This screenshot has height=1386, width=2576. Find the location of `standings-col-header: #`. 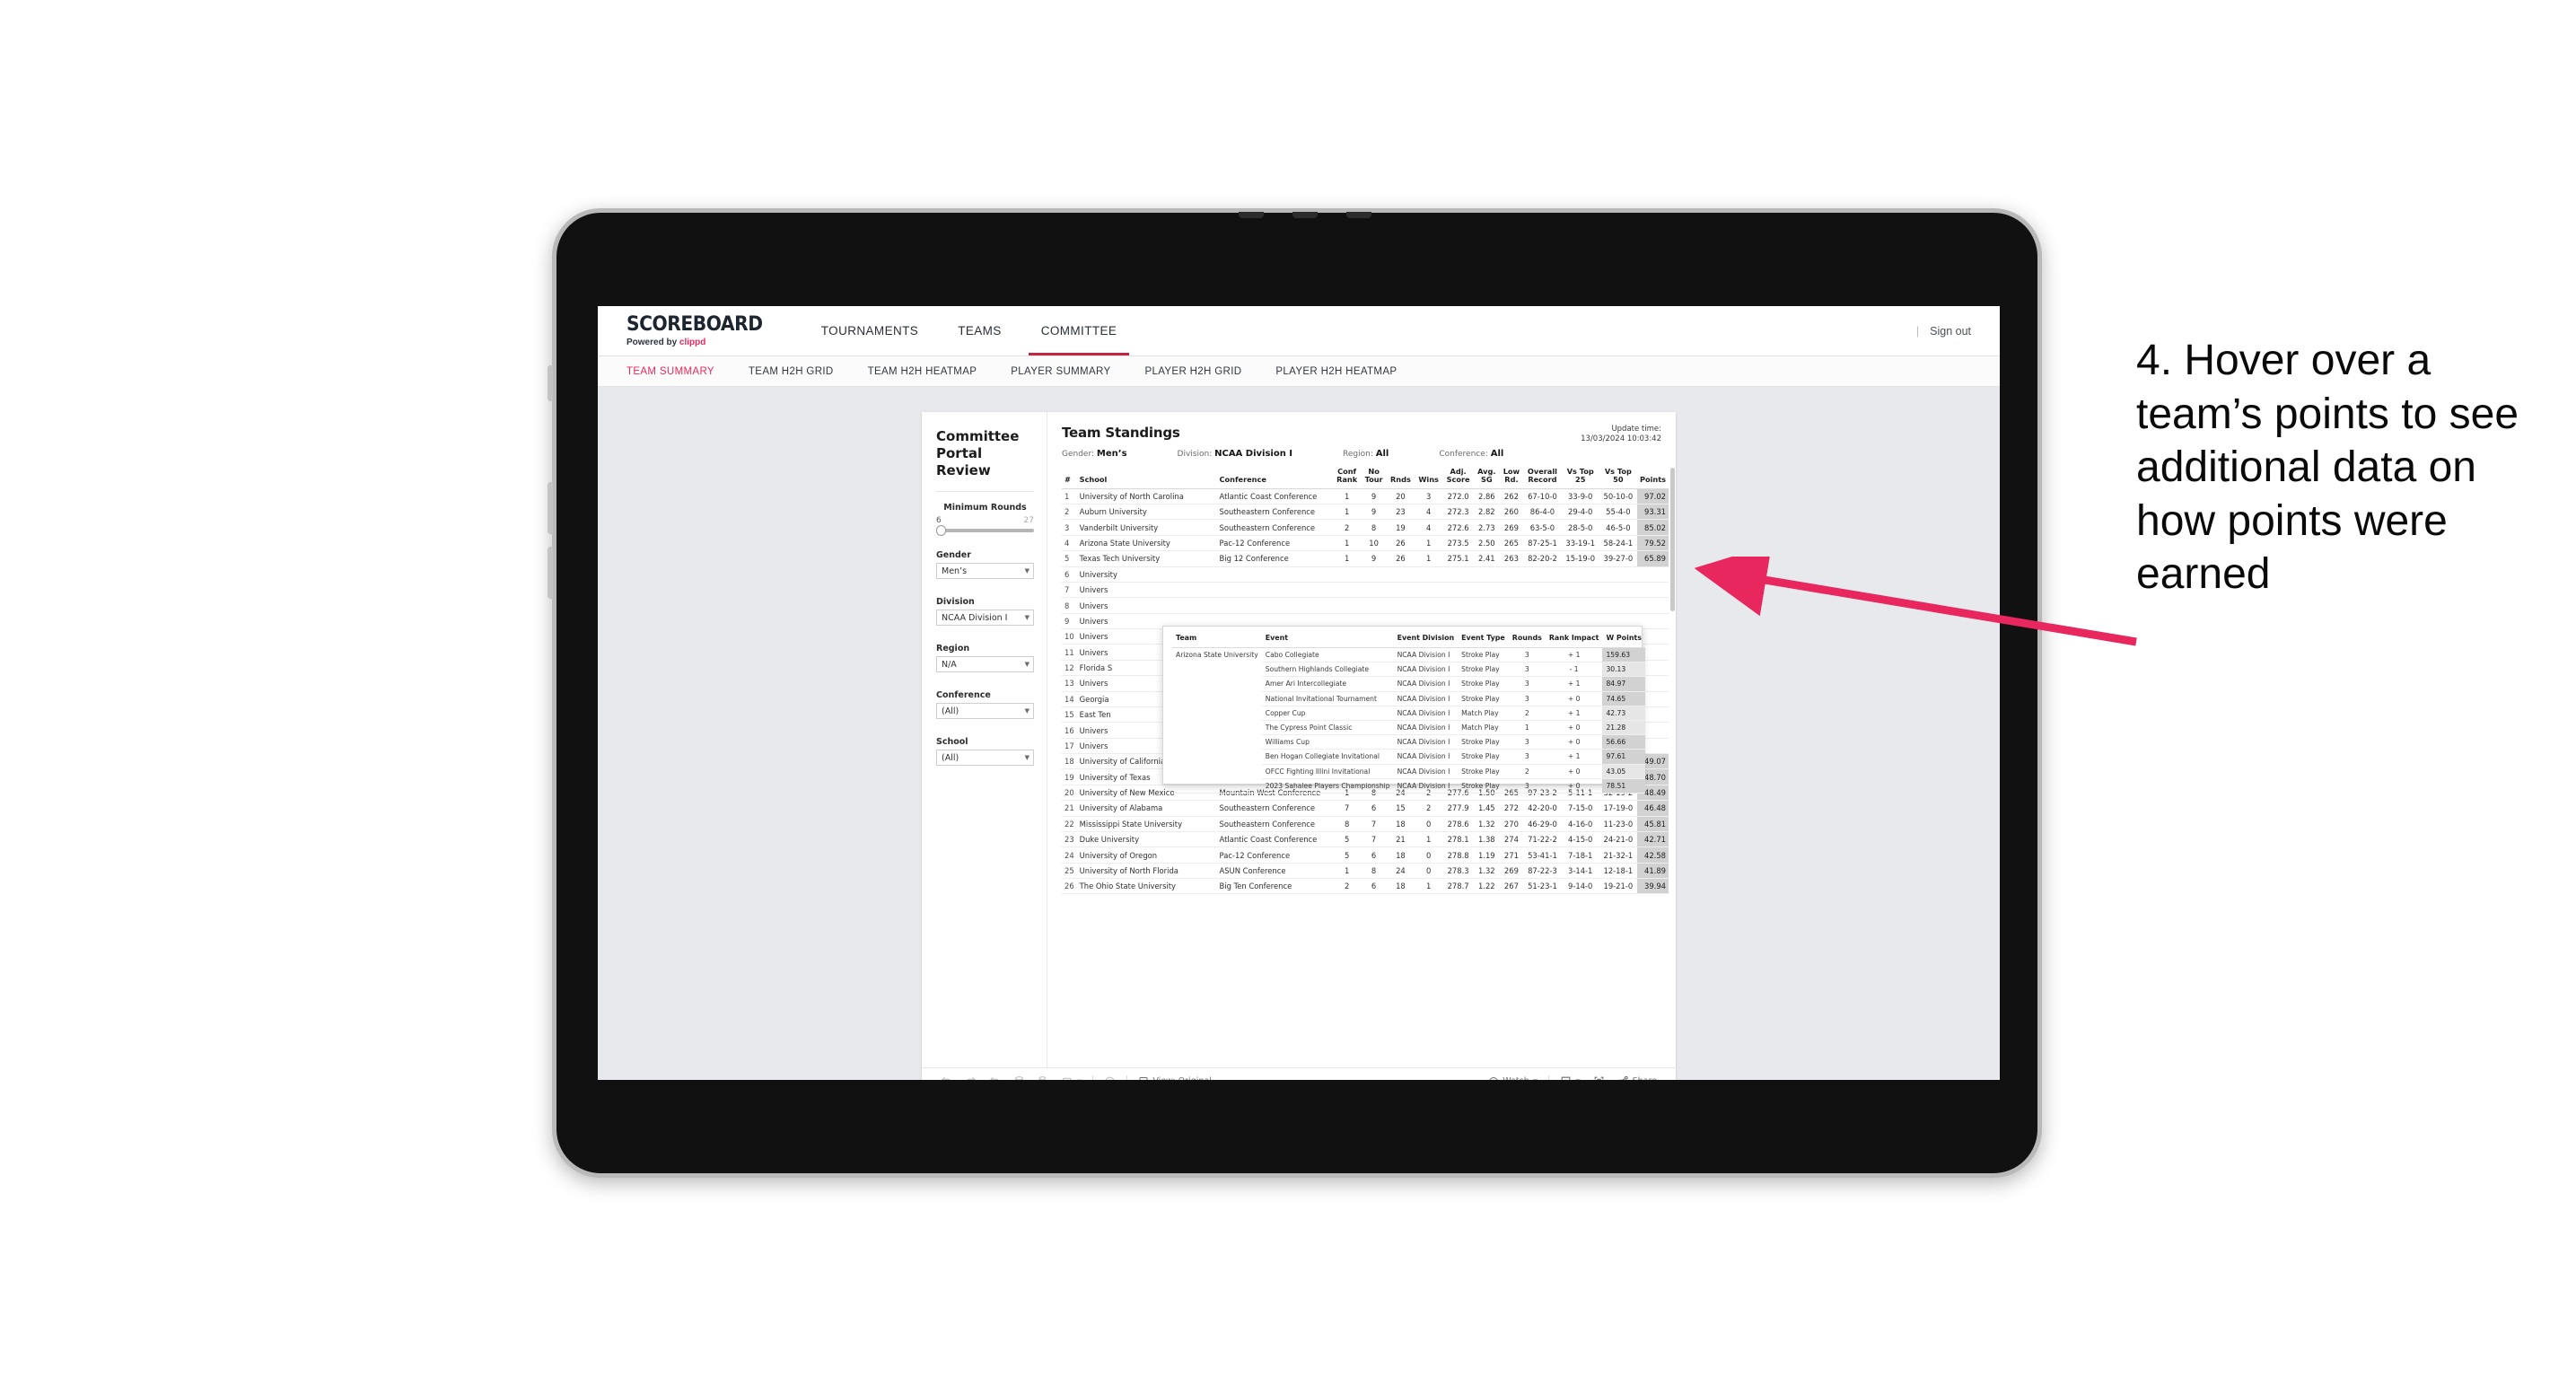

standings-col-header: # is located at coordinates (1069, 479).